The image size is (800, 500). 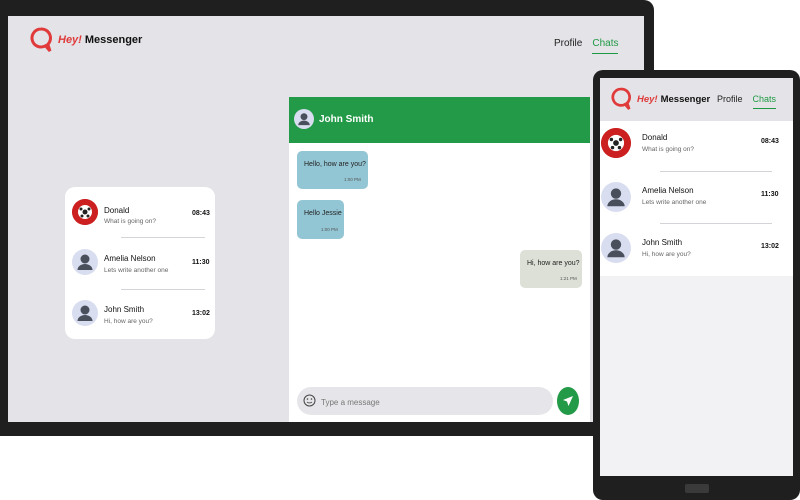 I want to click on message-input, so click(x=431, y=402).